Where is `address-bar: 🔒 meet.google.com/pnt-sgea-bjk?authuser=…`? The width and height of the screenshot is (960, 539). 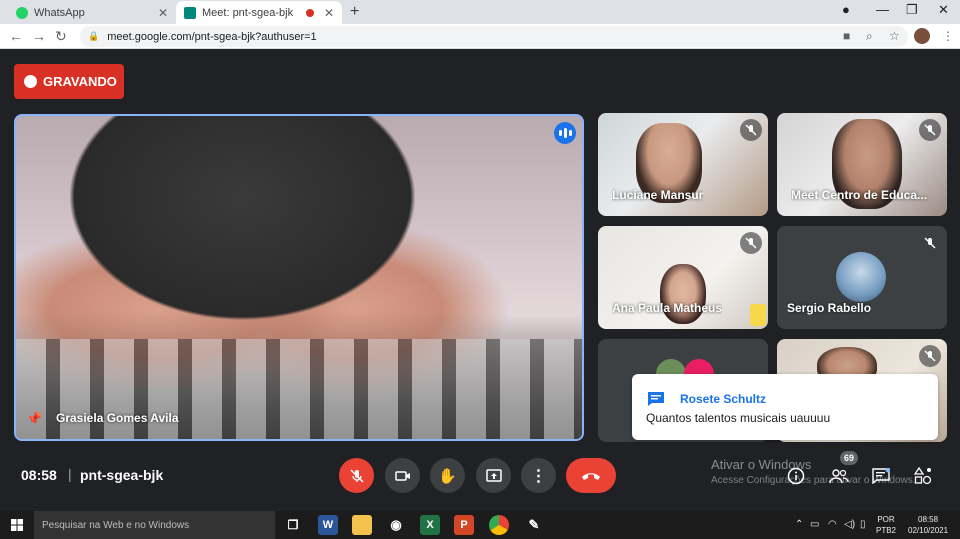 address-bar: 🔒 meet.google.com/pnt-sgea-bjk?authuser=… is located at coordinates (494, 36).